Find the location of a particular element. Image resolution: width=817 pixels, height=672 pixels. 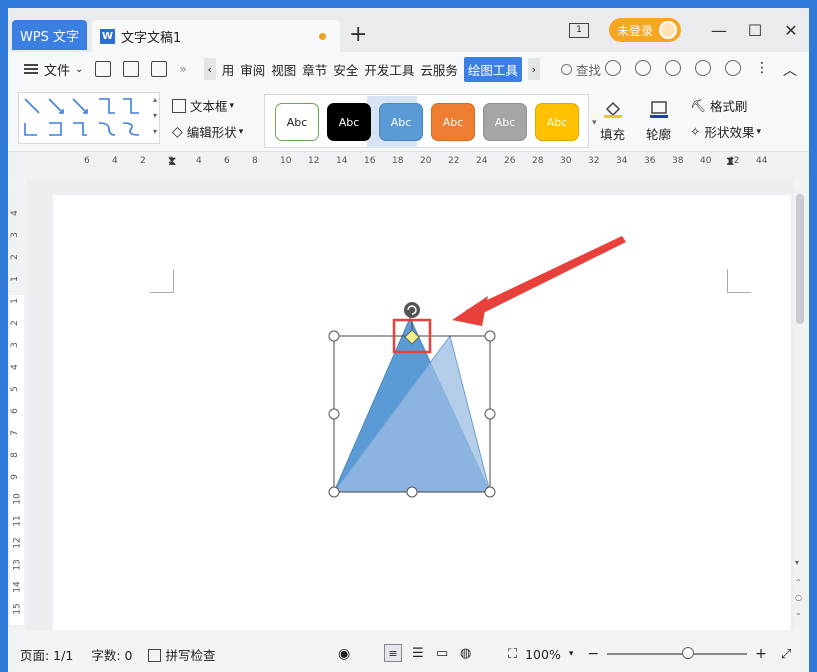

login-button: 未登录 is located at coordinates (644, 30).